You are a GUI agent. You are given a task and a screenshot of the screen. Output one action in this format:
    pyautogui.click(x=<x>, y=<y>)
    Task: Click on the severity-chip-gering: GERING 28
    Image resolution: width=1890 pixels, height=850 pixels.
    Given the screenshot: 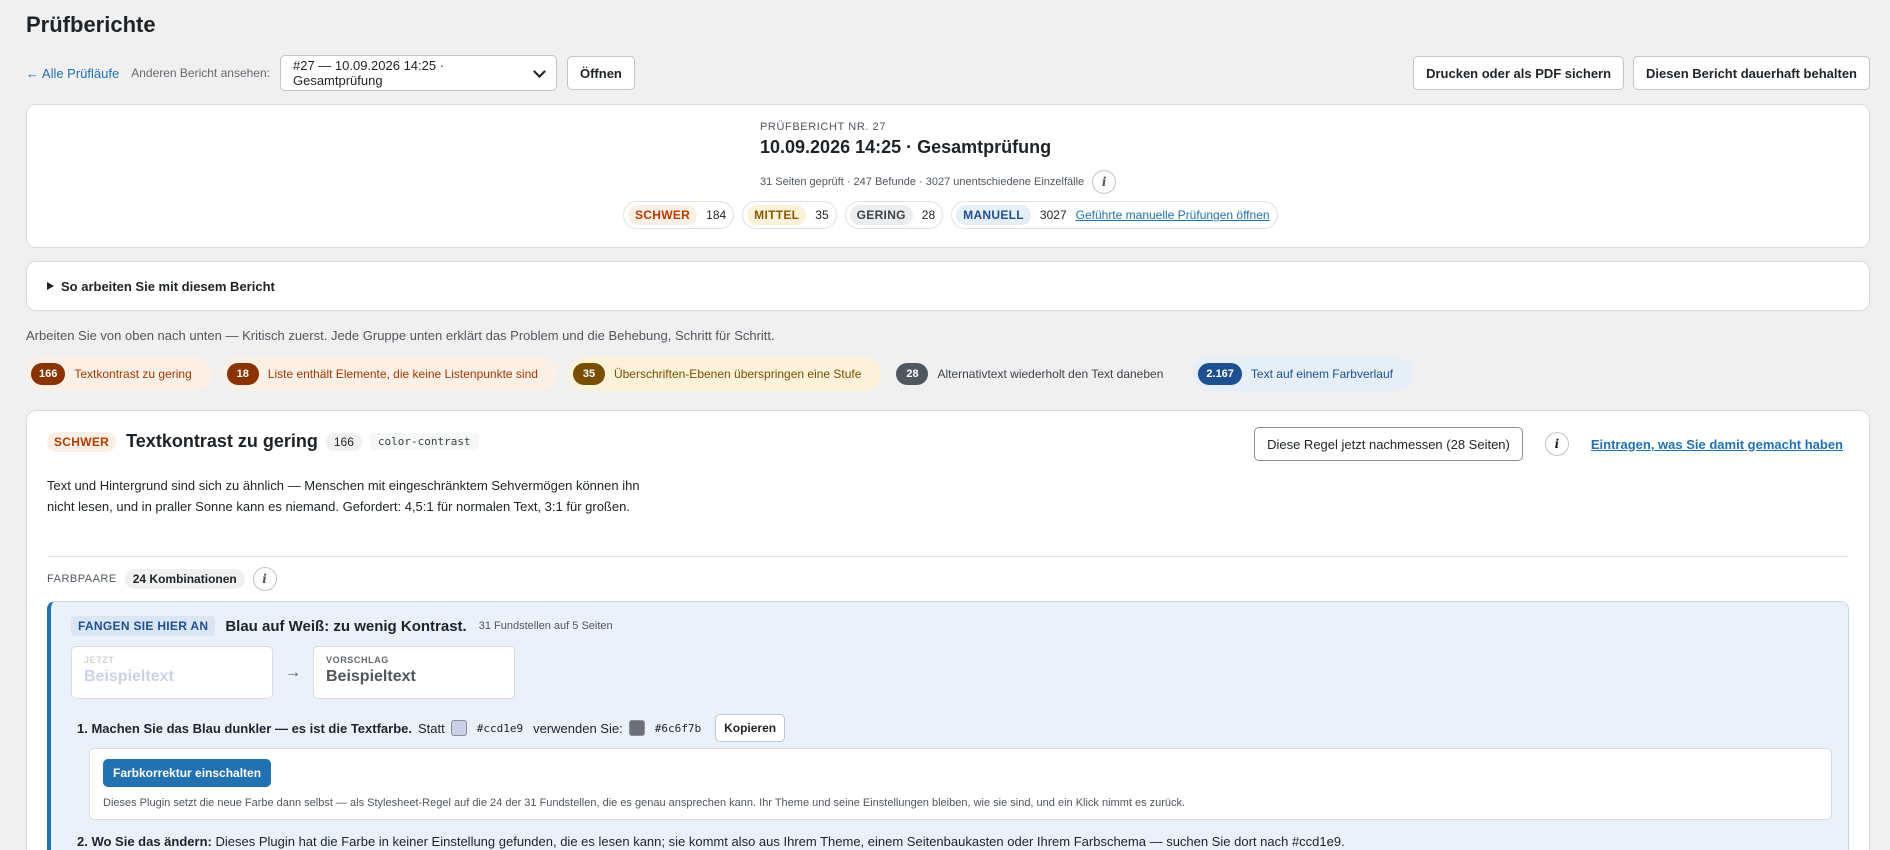 What is the action you would take?
    pyautogui.click(x=894, y=215)
    